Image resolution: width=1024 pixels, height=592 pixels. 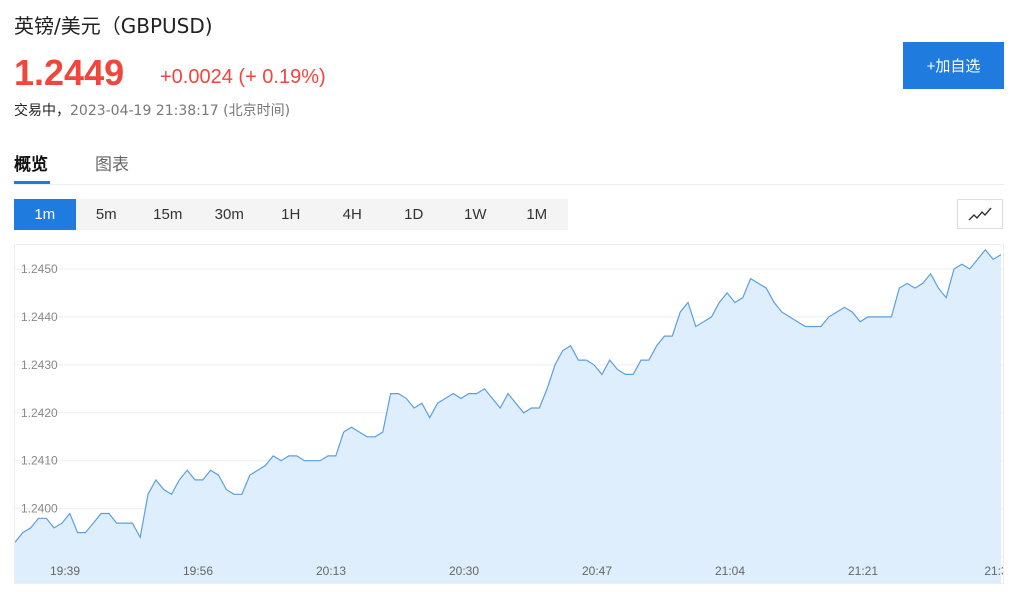 I want to click on trading-status: 交易中，, so click(x=42, y=111).